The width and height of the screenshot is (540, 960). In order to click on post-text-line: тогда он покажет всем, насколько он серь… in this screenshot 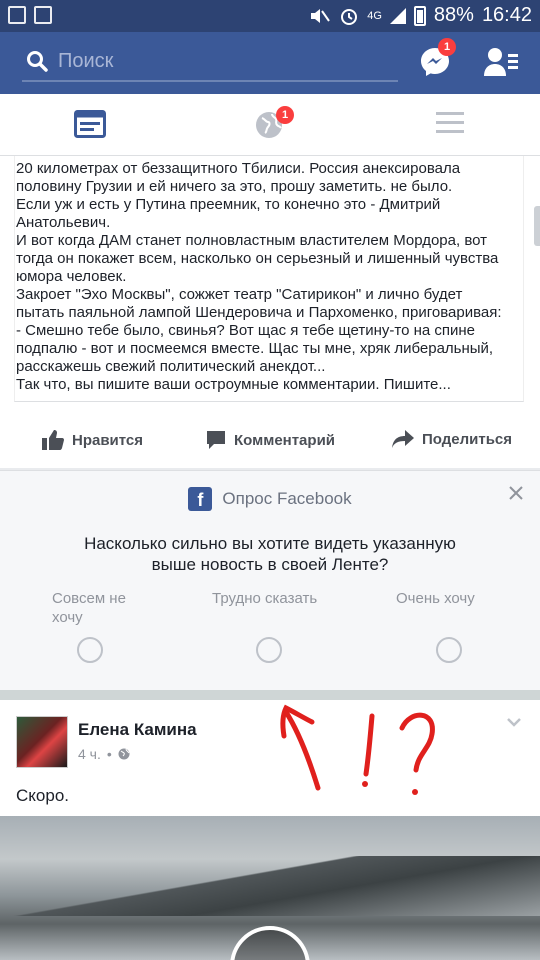, I will do `click(257, 258)`.